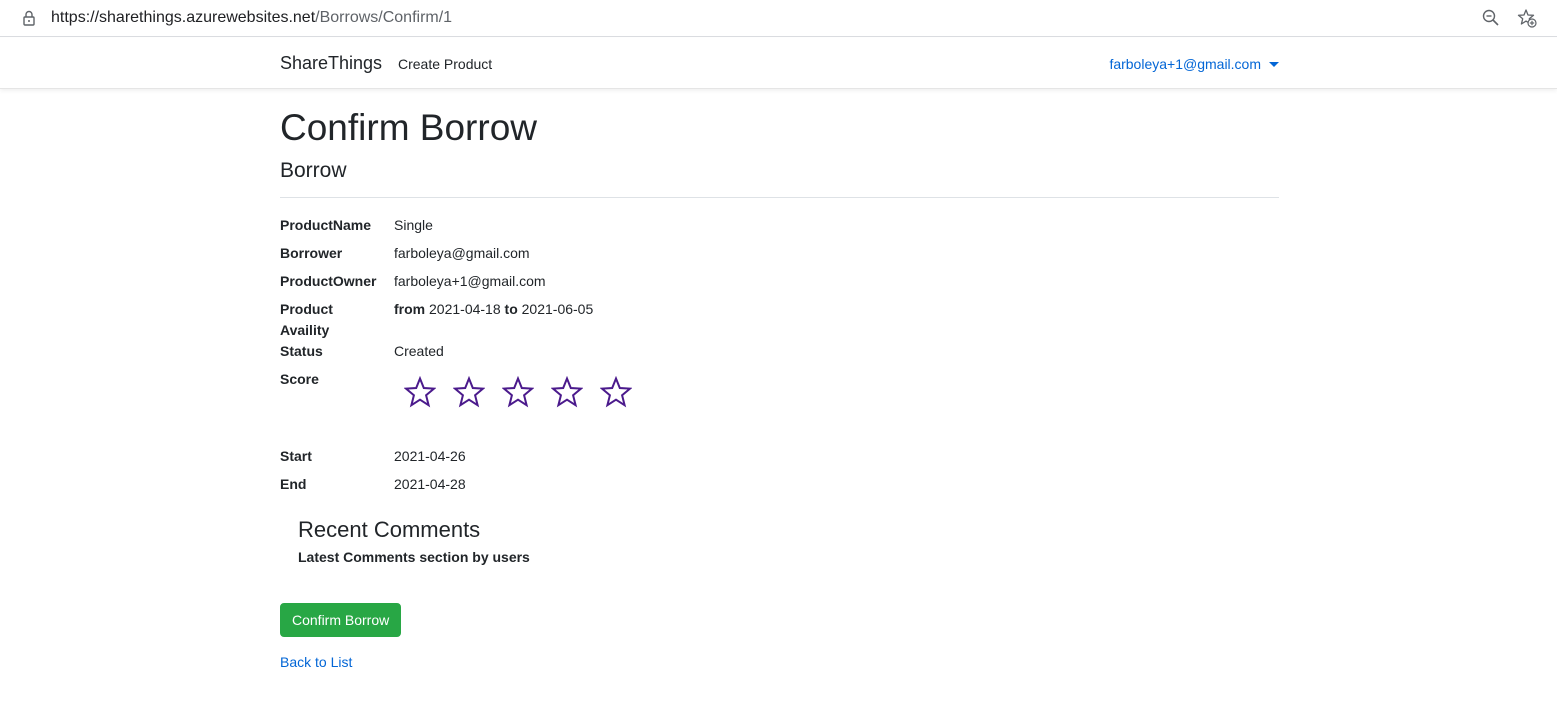 This screenshot has height=727, width=1557. What do you see at coordinates (462, 253) in the screenshot?
I see `detail-value: farboleya@gmail.com` at bounding box center [462, 253].